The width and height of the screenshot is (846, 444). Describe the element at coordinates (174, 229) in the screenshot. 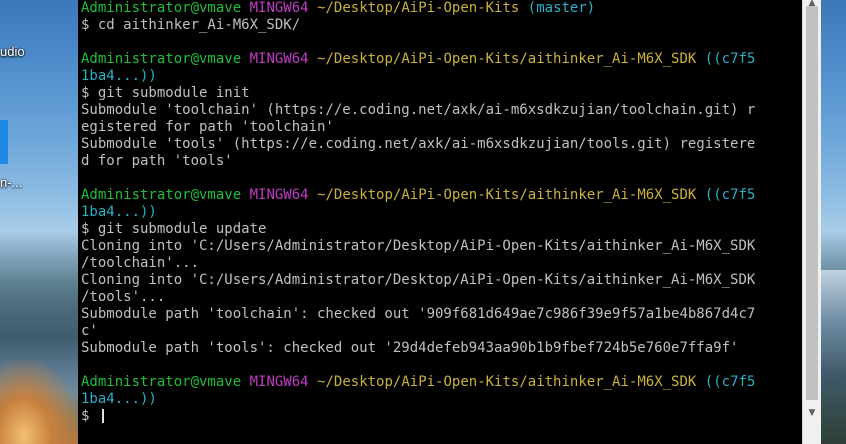

I see `output-line: $ git submodule update` at that location.